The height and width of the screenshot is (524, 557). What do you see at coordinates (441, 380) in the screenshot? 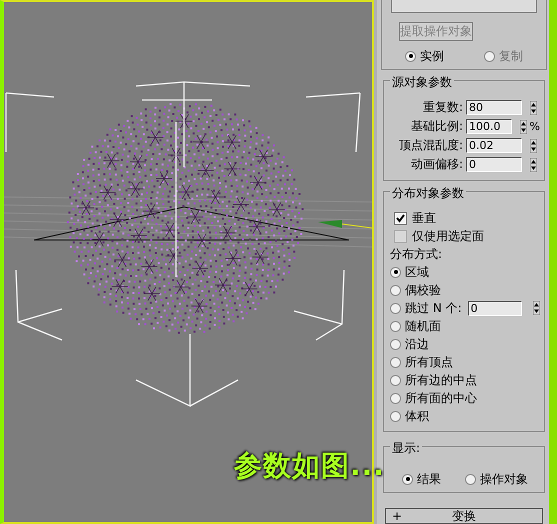
I see `radio-label: 所有边的中点` at bounding box center [441, 380].